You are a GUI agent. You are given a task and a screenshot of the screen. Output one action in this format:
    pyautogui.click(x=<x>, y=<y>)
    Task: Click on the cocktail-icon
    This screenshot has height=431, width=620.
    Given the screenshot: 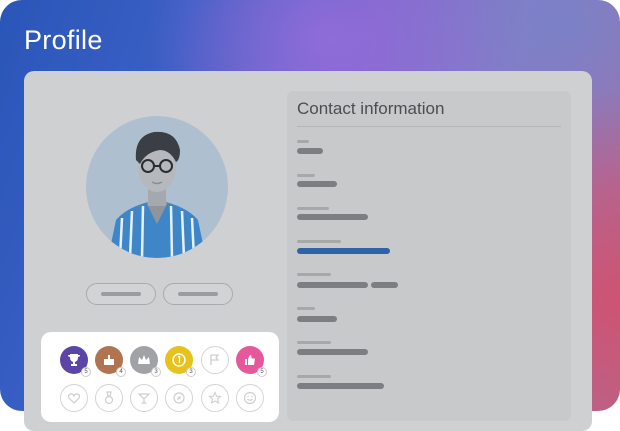 What is the action you would take?
    pyautogui.click(x=144, y=398)
    